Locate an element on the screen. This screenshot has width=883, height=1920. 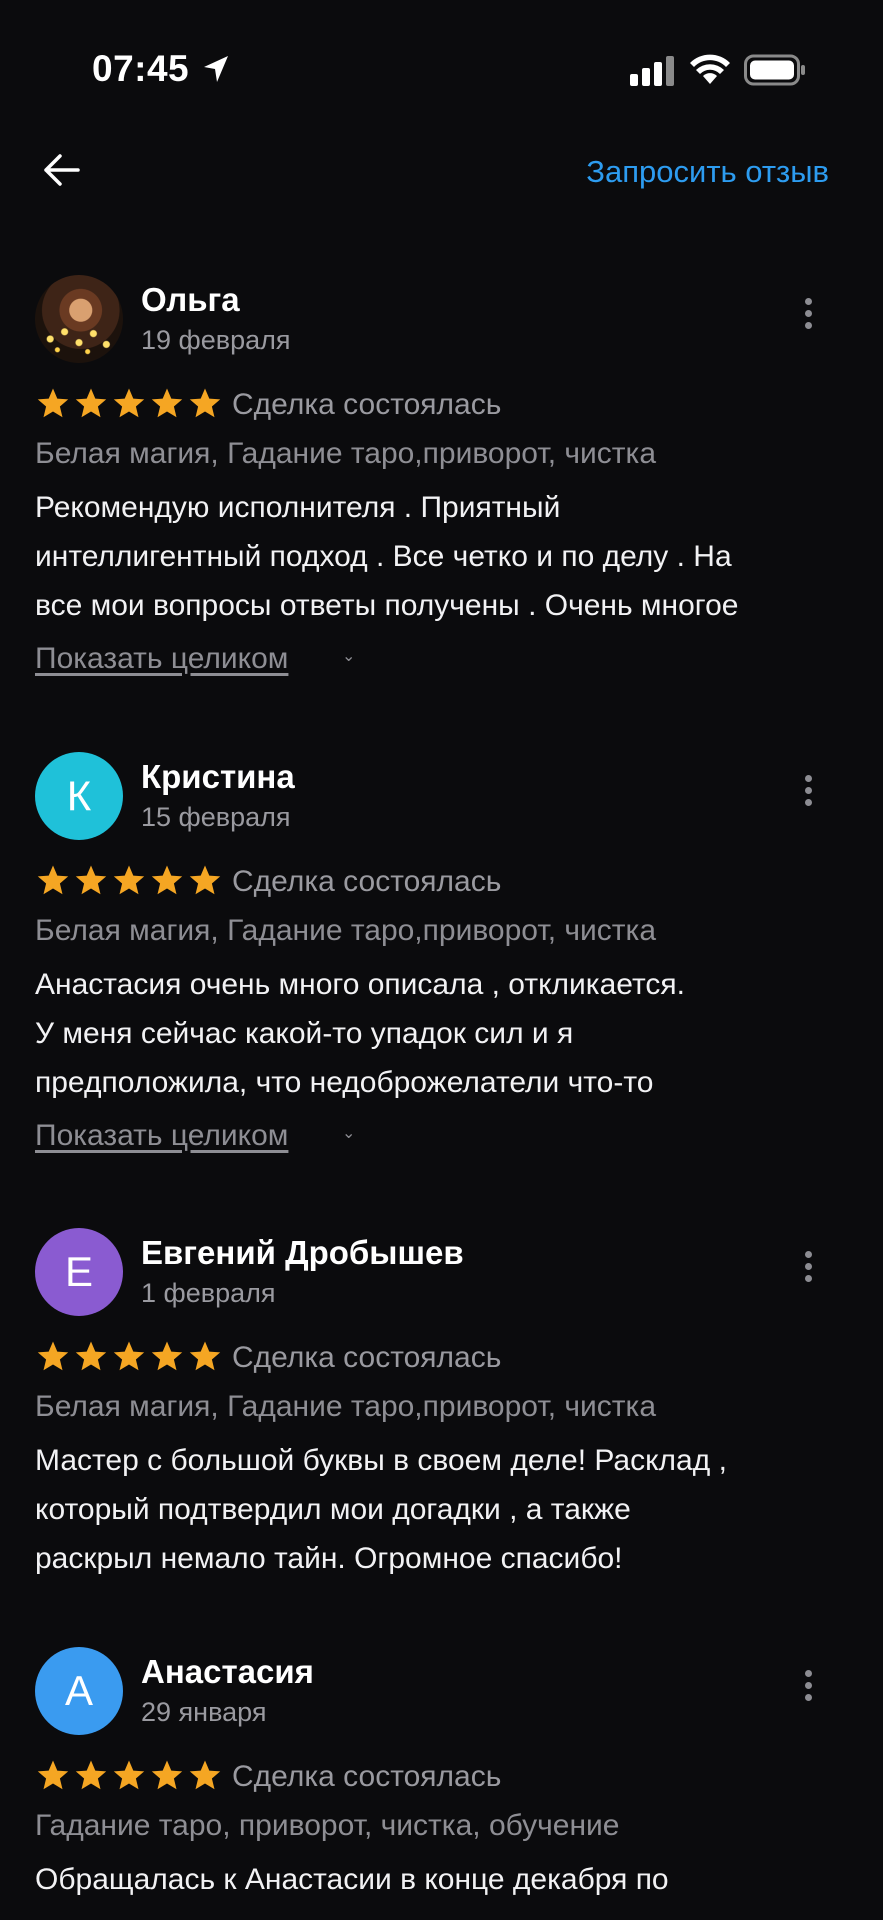
status-bar: 07:45 is located at coordinates (441, 60).